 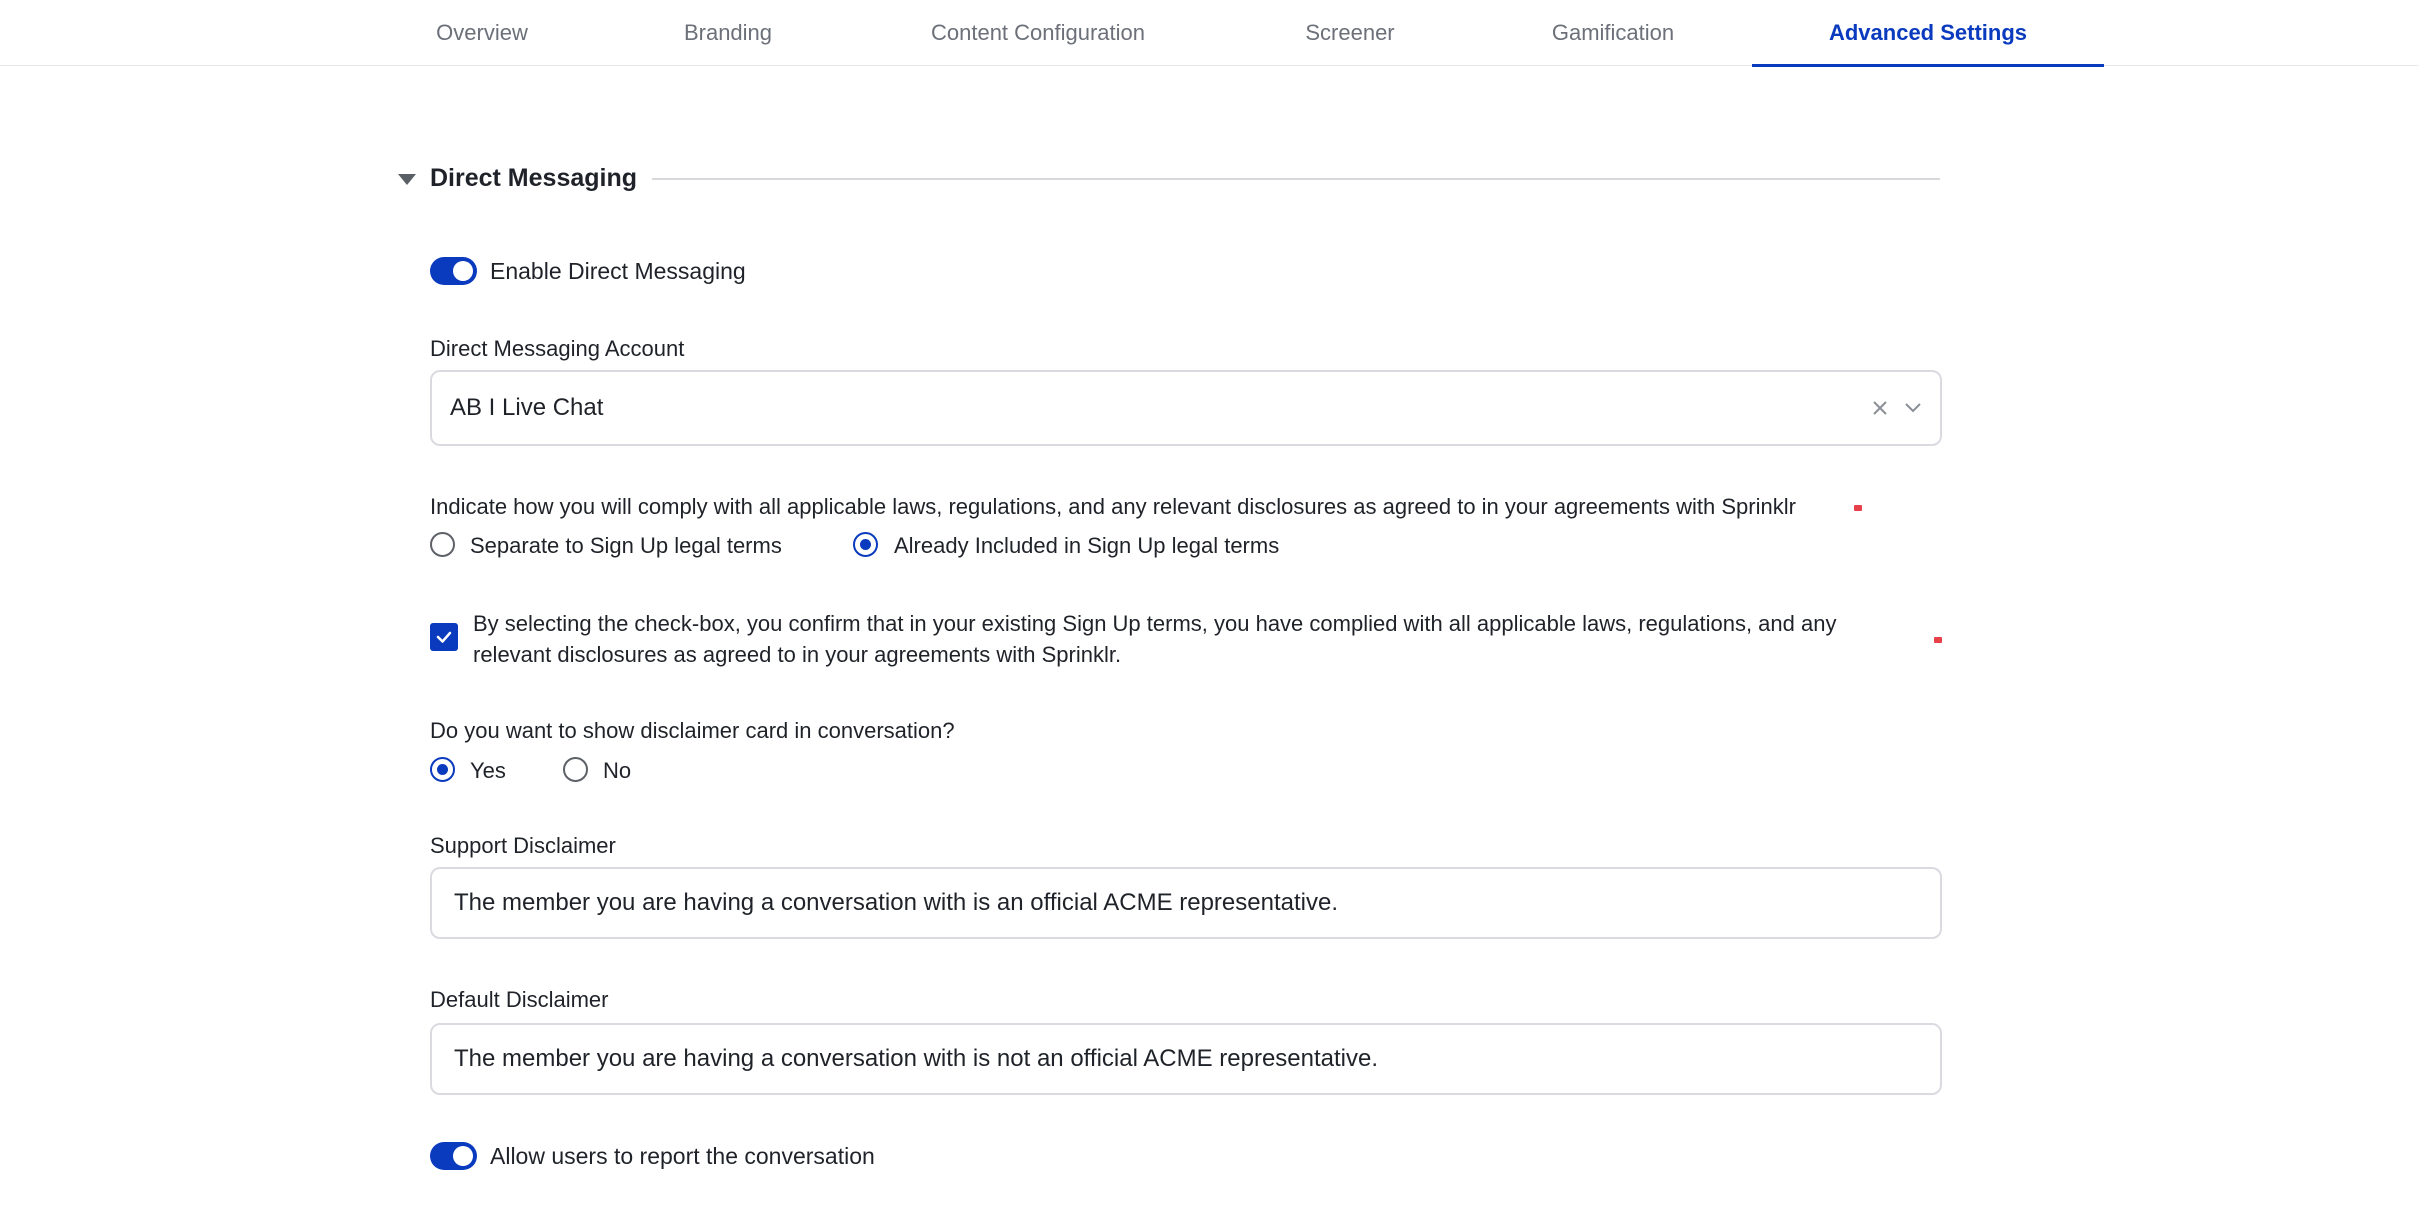 I want to click on section-header: Direct Messaging, so click(x=517, y=178).